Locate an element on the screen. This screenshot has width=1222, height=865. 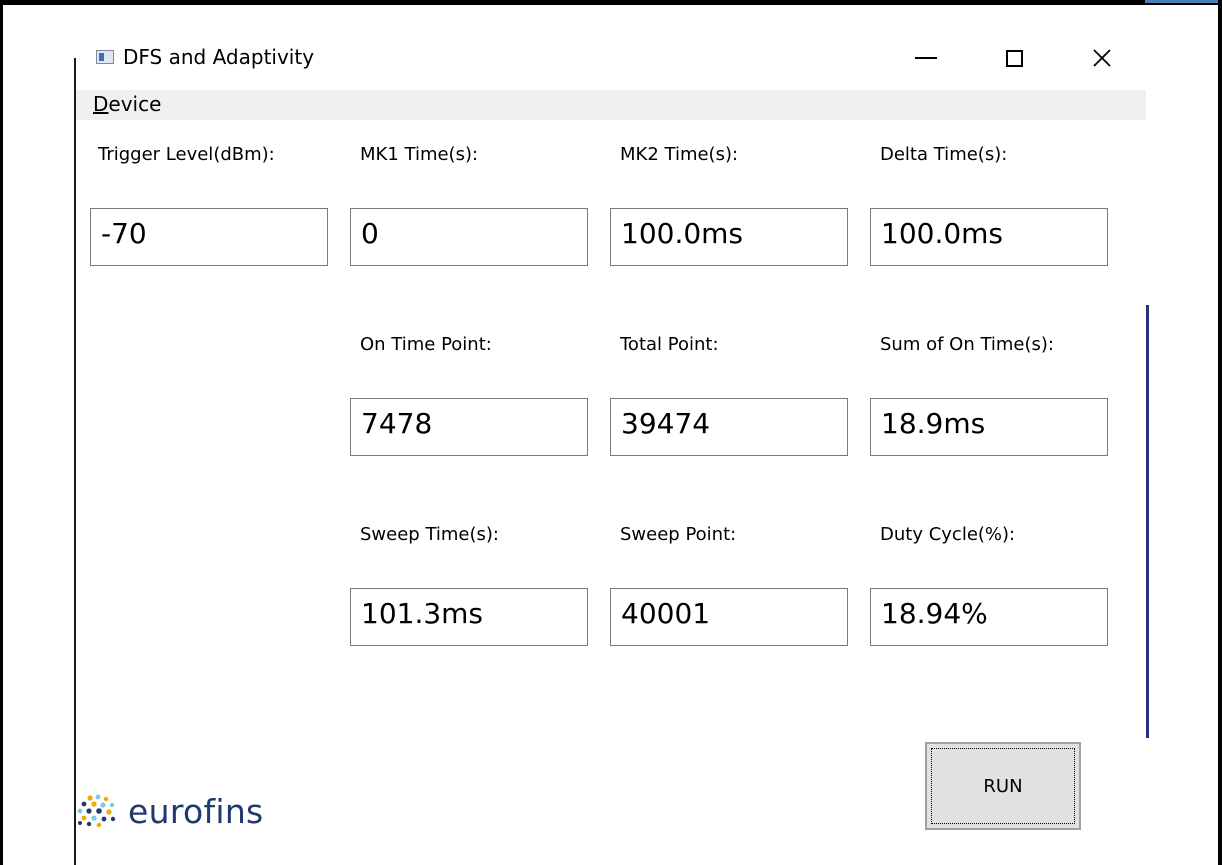
screen-frame-right is located at coordinates (1220, 432).